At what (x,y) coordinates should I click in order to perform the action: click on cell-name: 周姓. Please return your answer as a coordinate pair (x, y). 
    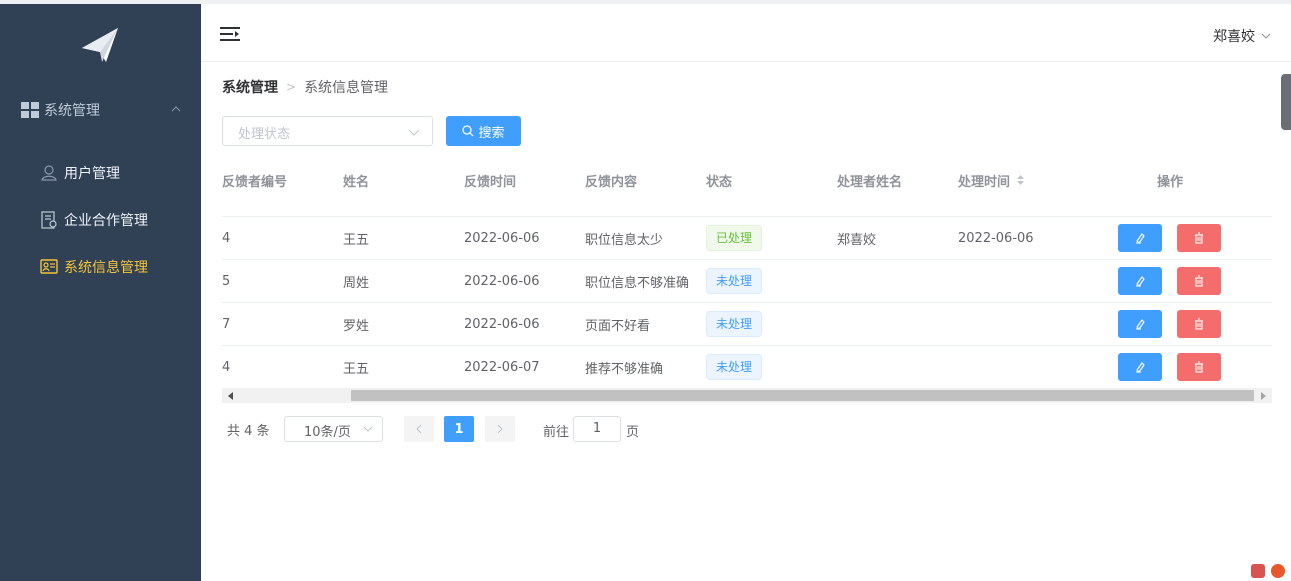
    Looking at the image, I should click on (356, 283).